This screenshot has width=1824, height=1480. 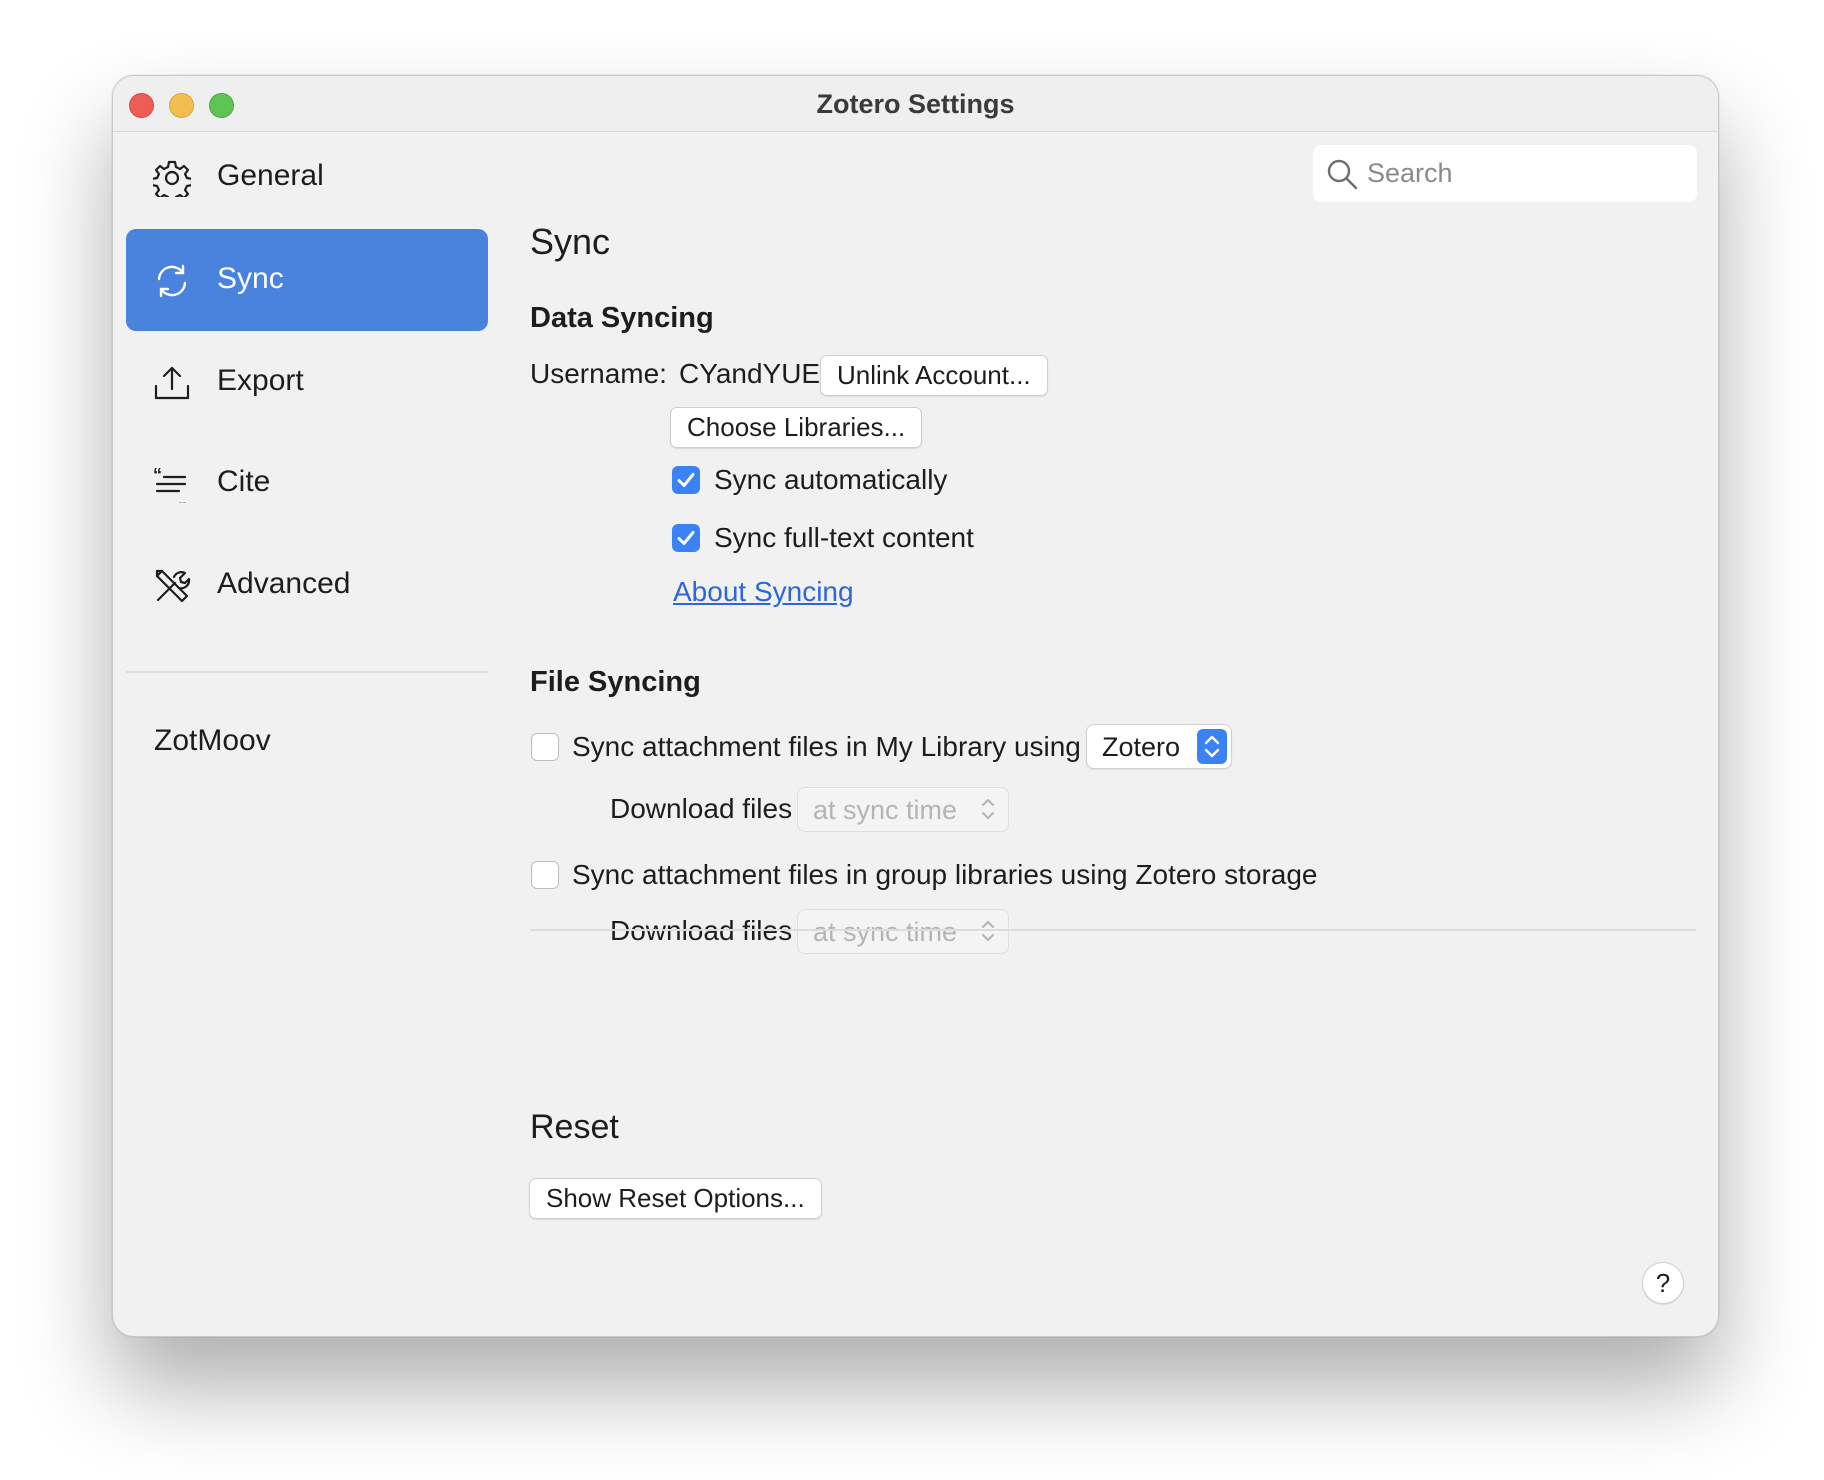 What do you see at coordinates (831, 479) in the screenshot?
I see `sync-automatically-label: Sync automatically` at bounding box center [831, 479].